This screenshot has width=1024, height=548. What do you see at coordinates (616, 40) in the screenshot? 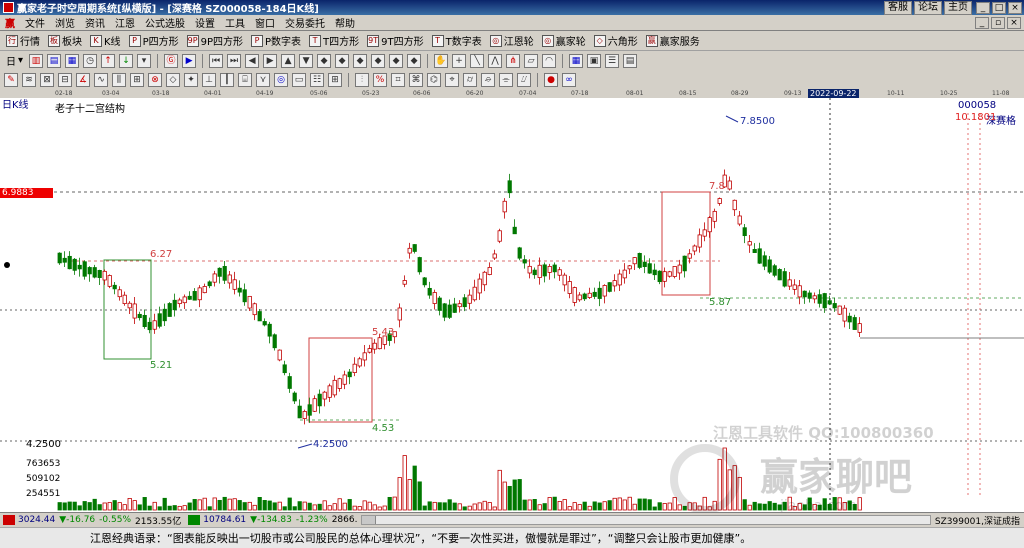
I see `tool-hexagon: ◇ 六角形` at bounding box center [616, 40].